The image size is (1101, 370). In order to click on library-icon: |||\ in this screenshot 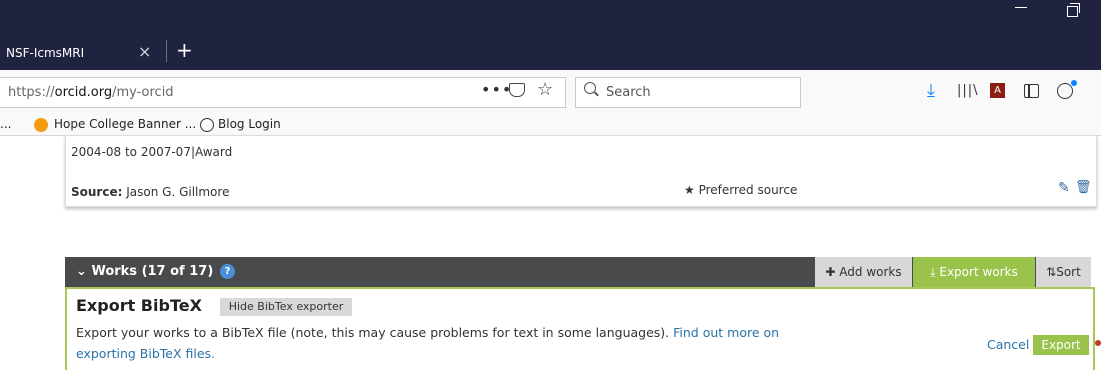, I will do `click(968, 90)`.